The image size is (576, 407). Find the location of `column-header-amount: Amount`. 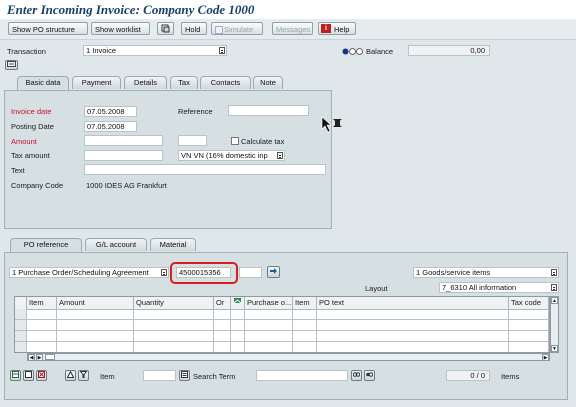

column-header-amount: Amount is located at coordinates (95, 303).